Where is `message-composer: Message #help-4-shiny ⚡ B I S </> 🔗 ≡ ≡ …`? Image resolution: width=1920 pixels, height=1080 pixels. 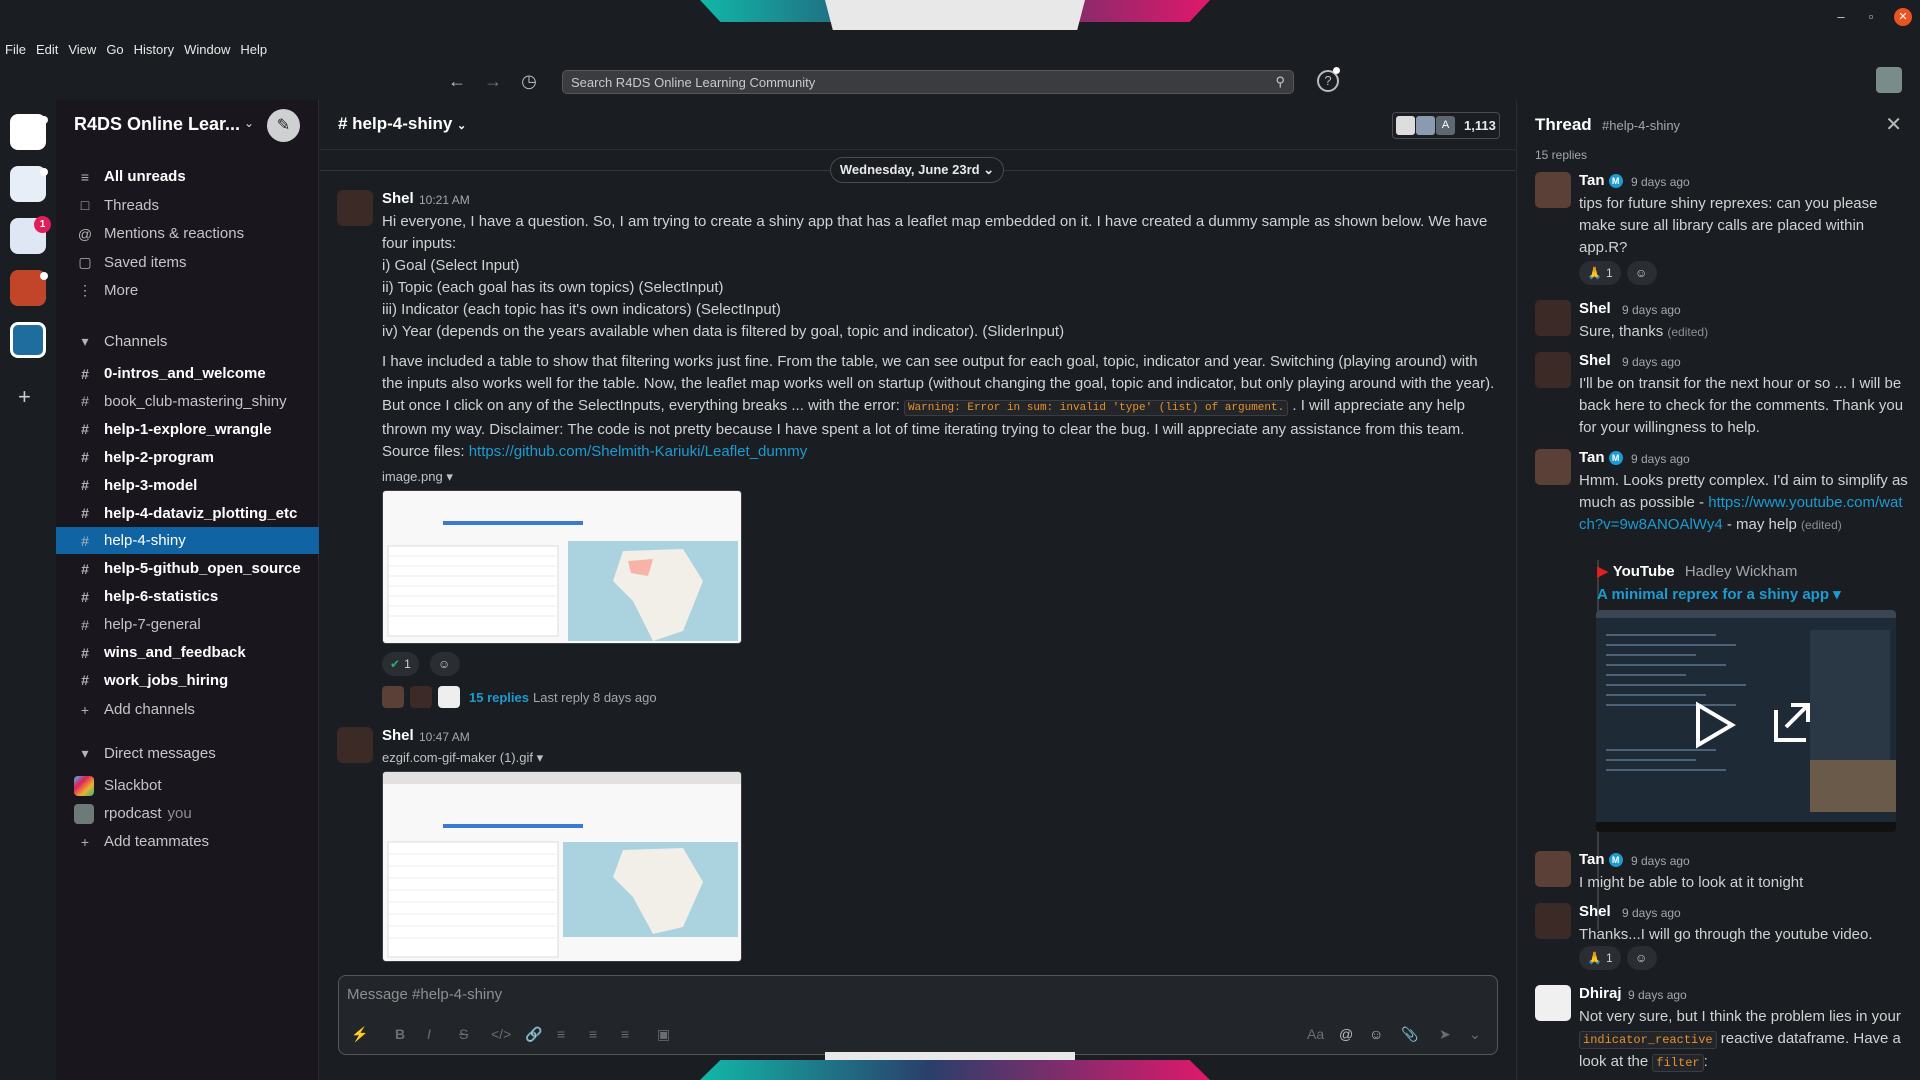
message-composer: Message #help-4-shiny ⚡ B I S </> 🔗 ≡ ≡ … is located at coordinates (918, 1015).